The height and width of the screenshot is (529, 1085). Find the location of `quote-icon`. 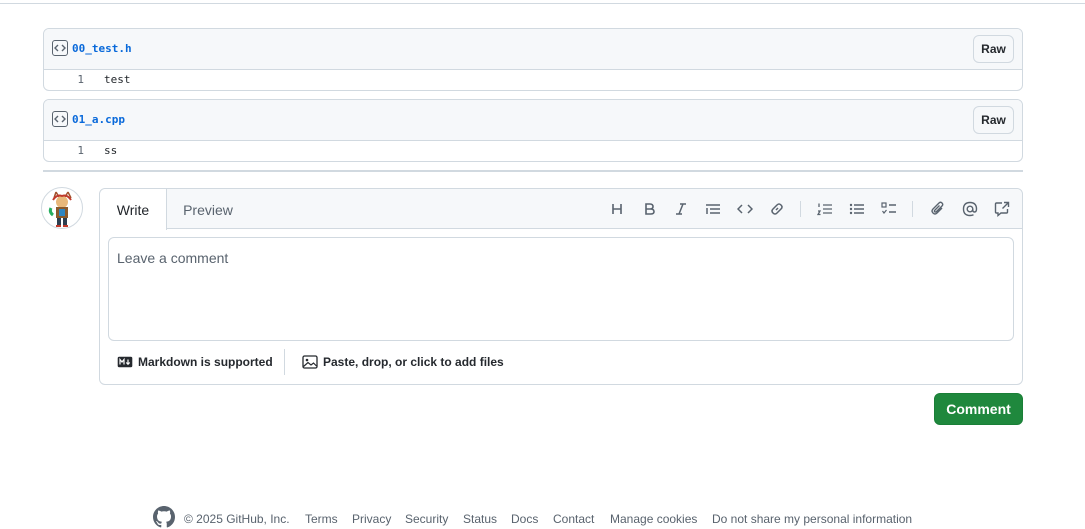

quote-icon is located at coordinates (713, 209).